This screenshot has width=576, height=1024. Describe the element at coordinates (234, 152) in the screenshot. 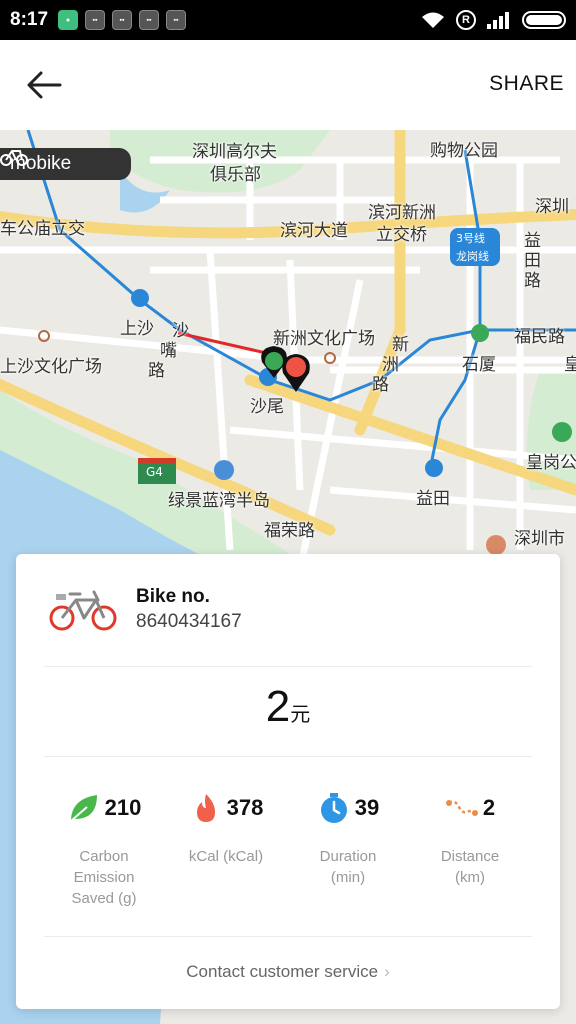

I see `map-place-label: 深圳高尔夫` at that location.